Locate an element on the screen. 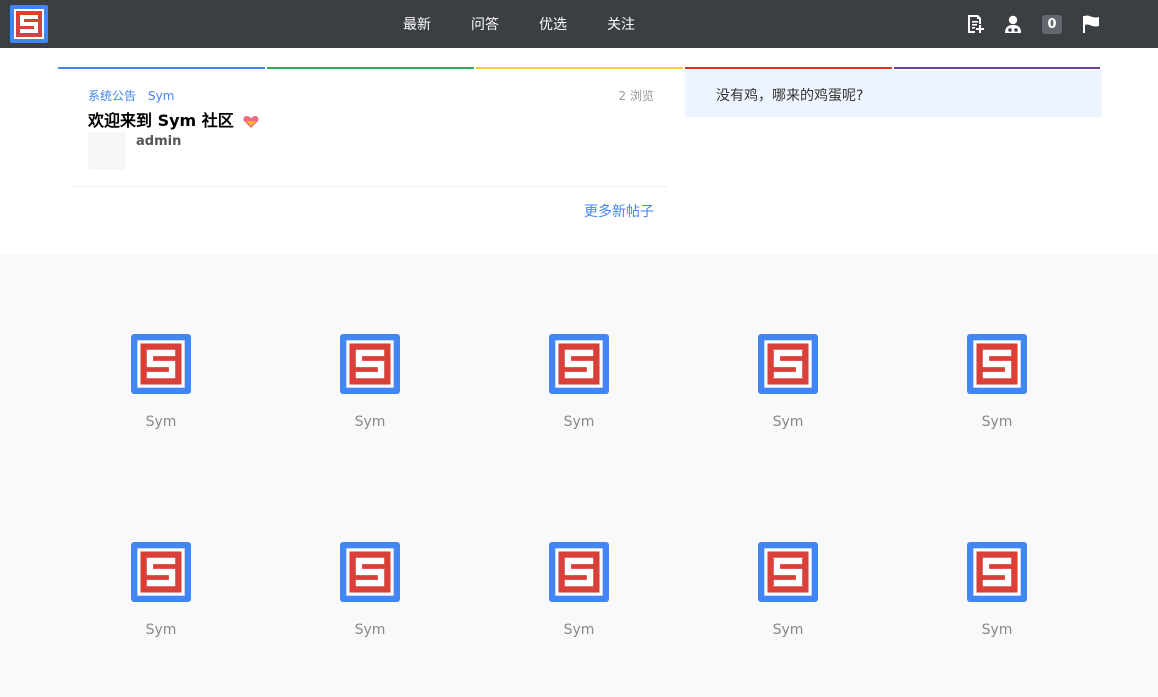  main-nav: 最新 问答 优选 关注 is located at coordinates (519, 24).